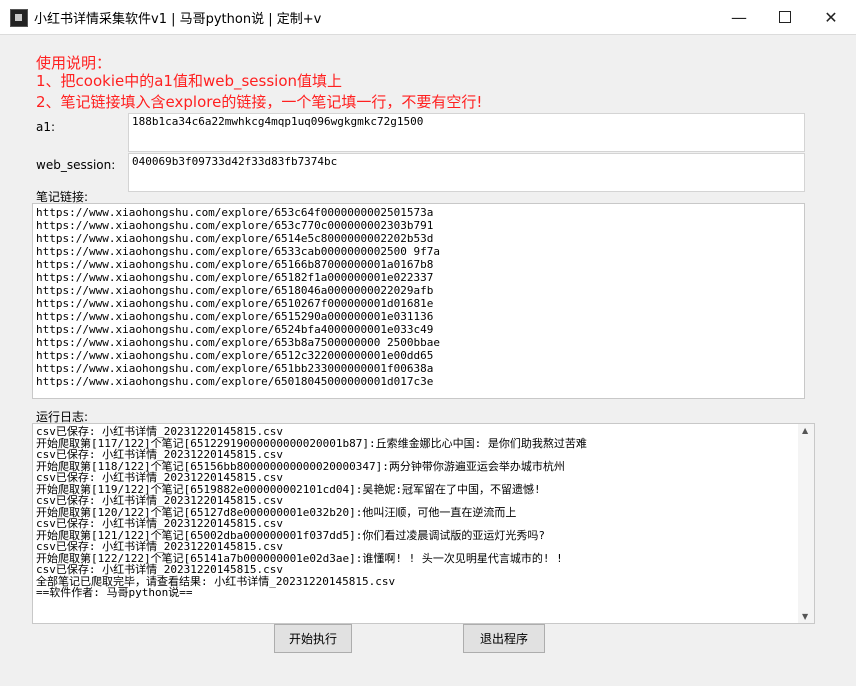  What do you see at coordinates (19, 18) in the screenshot?
I see `app-icon` at bounding box center [19, 18].